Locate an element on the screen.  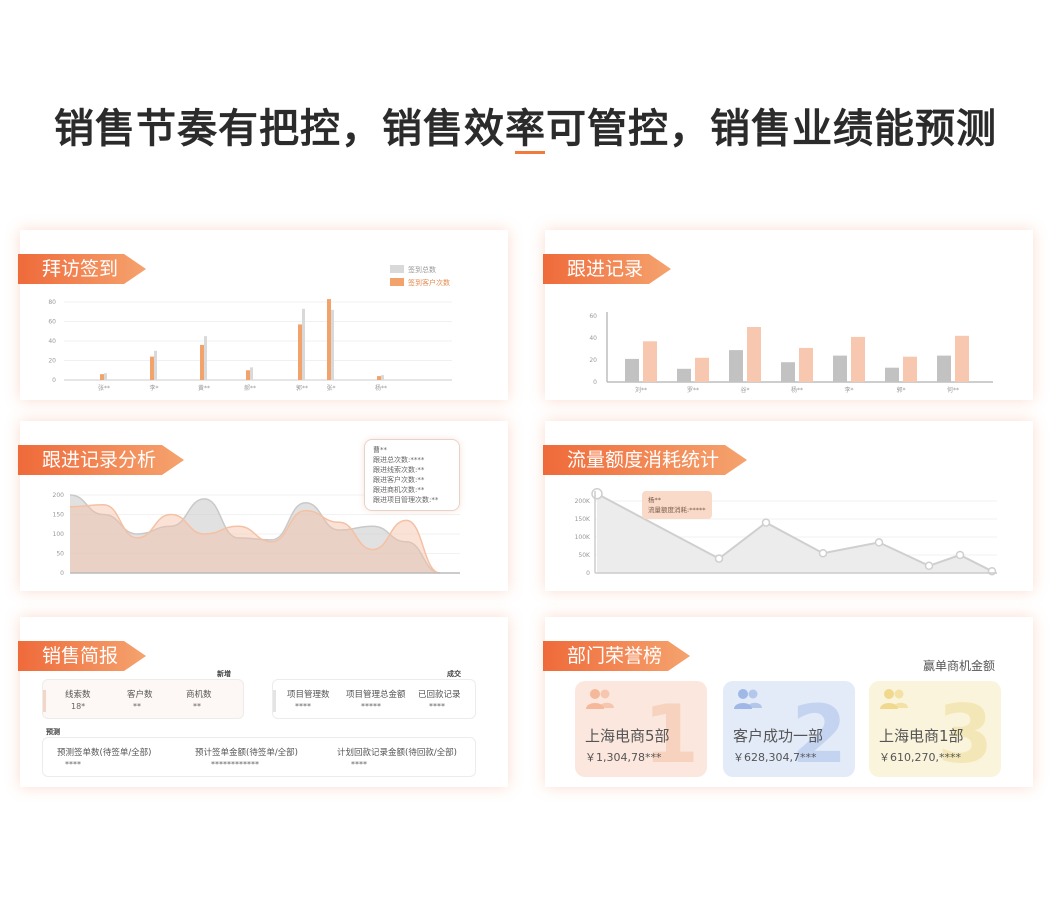
x-tick-label: 罗** is located at coordinates (693, 390).